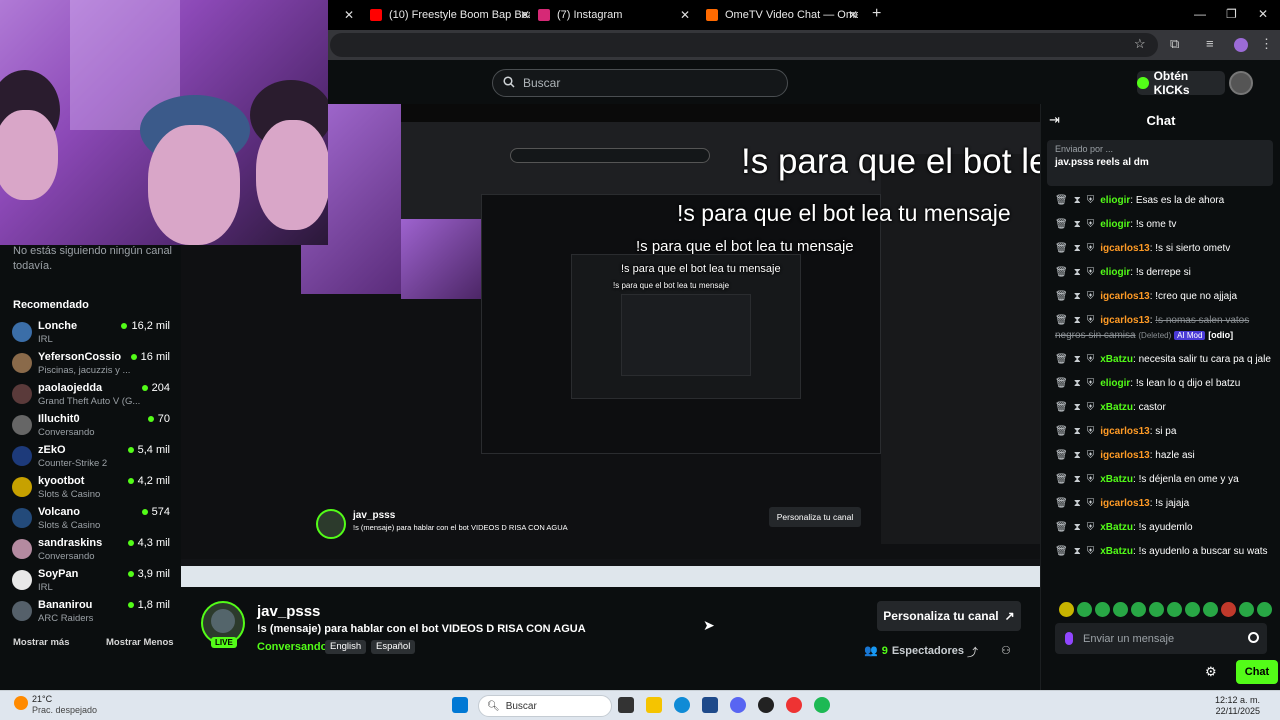  I want to click on file-explorer-icon, so click(654, 705).